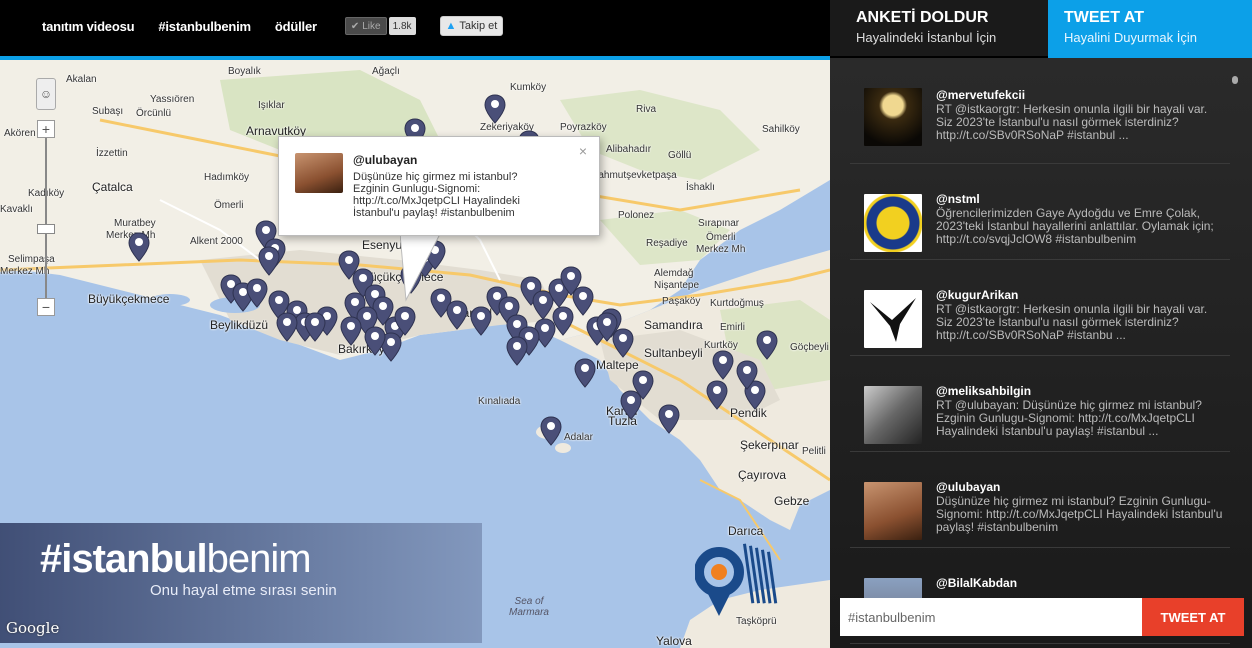  Describe the element at coordinates (1083, 95) in the screenshot. I see `tweet-username: @mervetufekcii` at that location.